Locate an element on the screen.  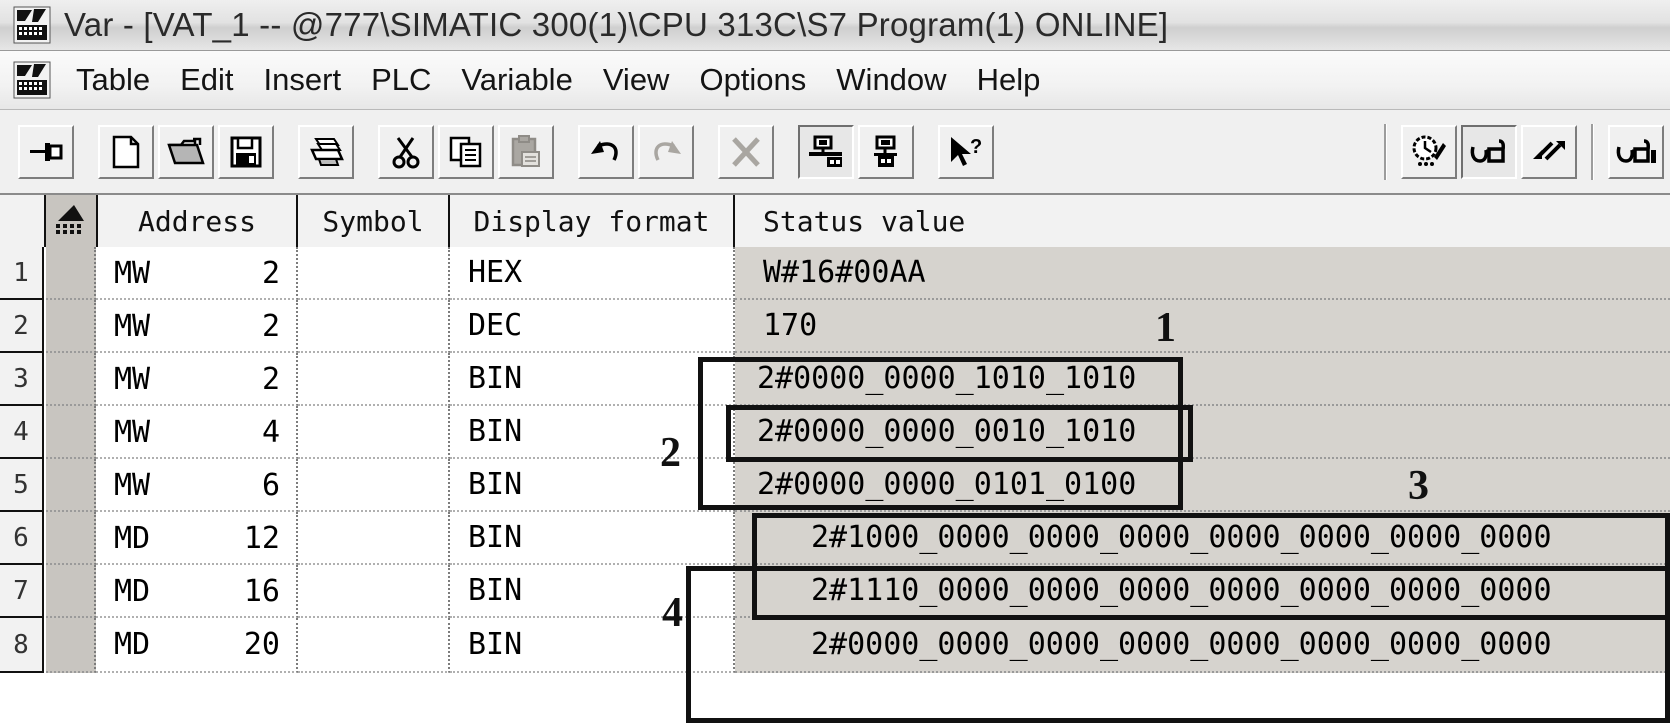
menu-item-variable: Variable is located at coordinates (516, 80).